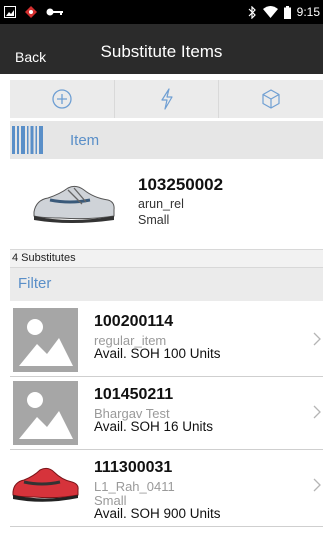  I want to click on page-title: Substitute Items, so click(161, 51).